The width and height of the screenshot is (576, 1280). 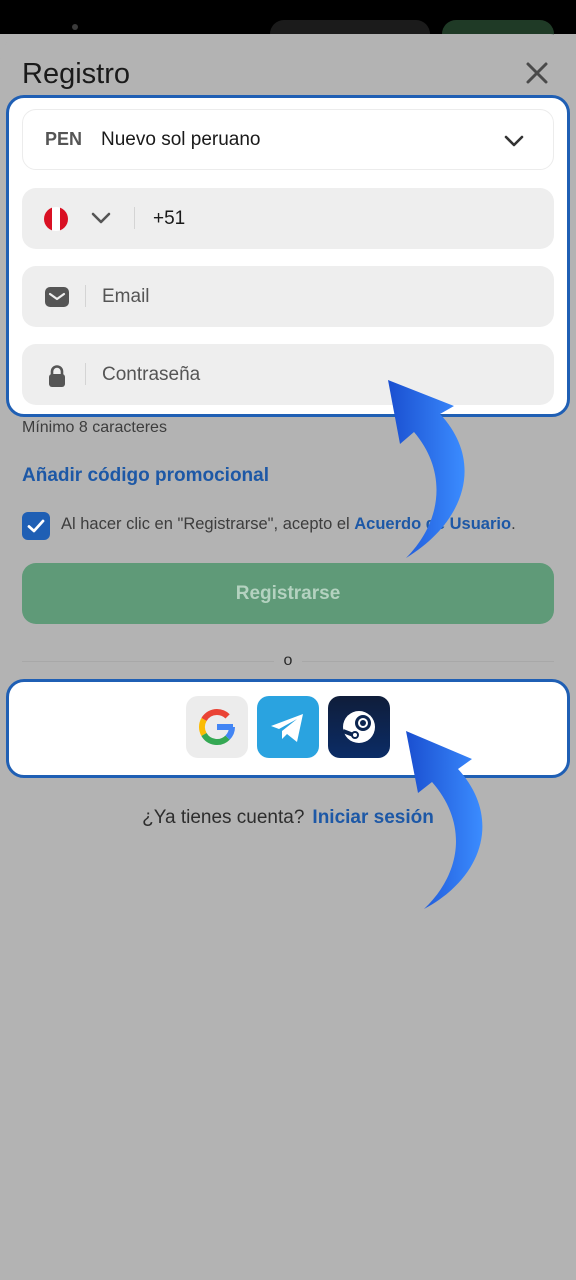 I want to click on steam-login-button, so click(x=359, y=727).